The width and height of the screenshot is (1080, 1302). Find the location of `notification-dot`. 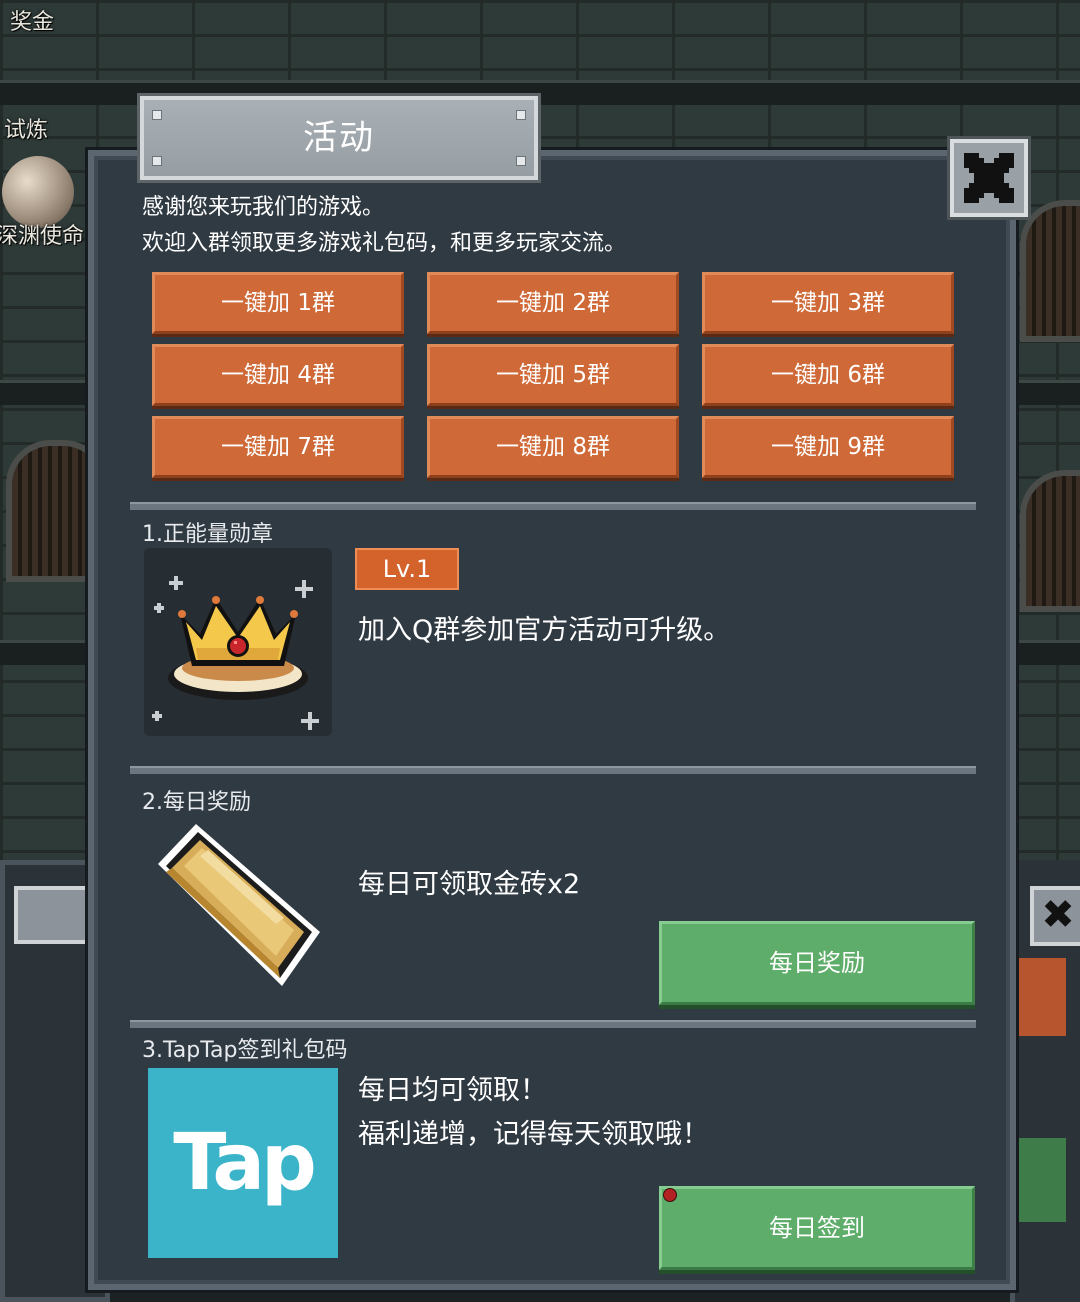

notification-dot is located at coordinates (670, 1195).